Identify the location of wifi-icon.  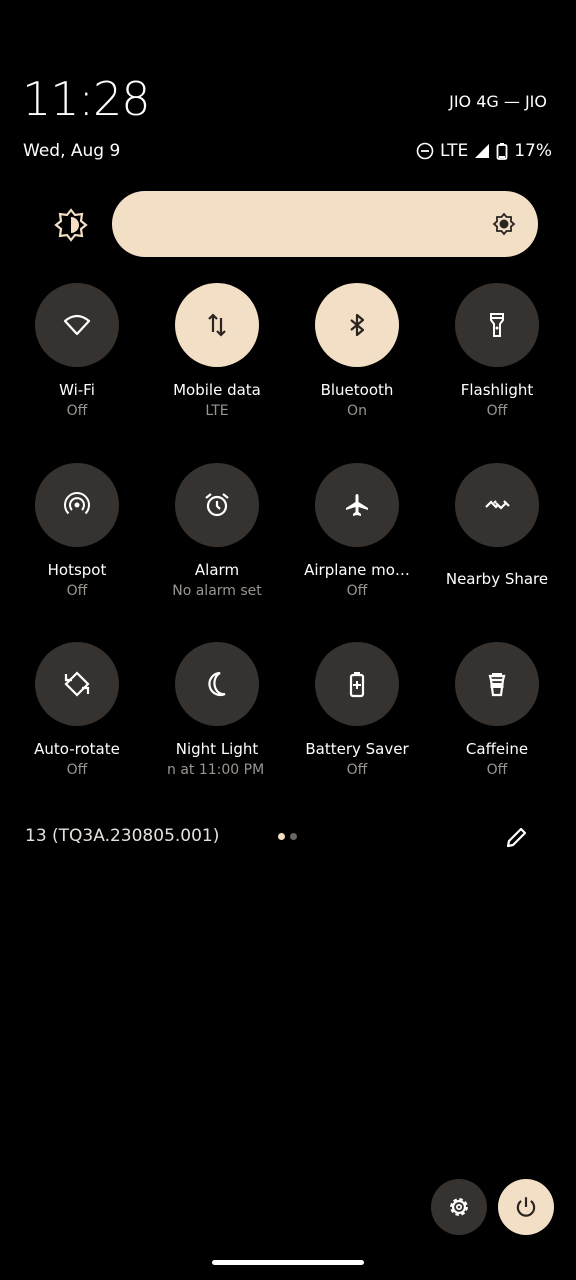
(77, 325).